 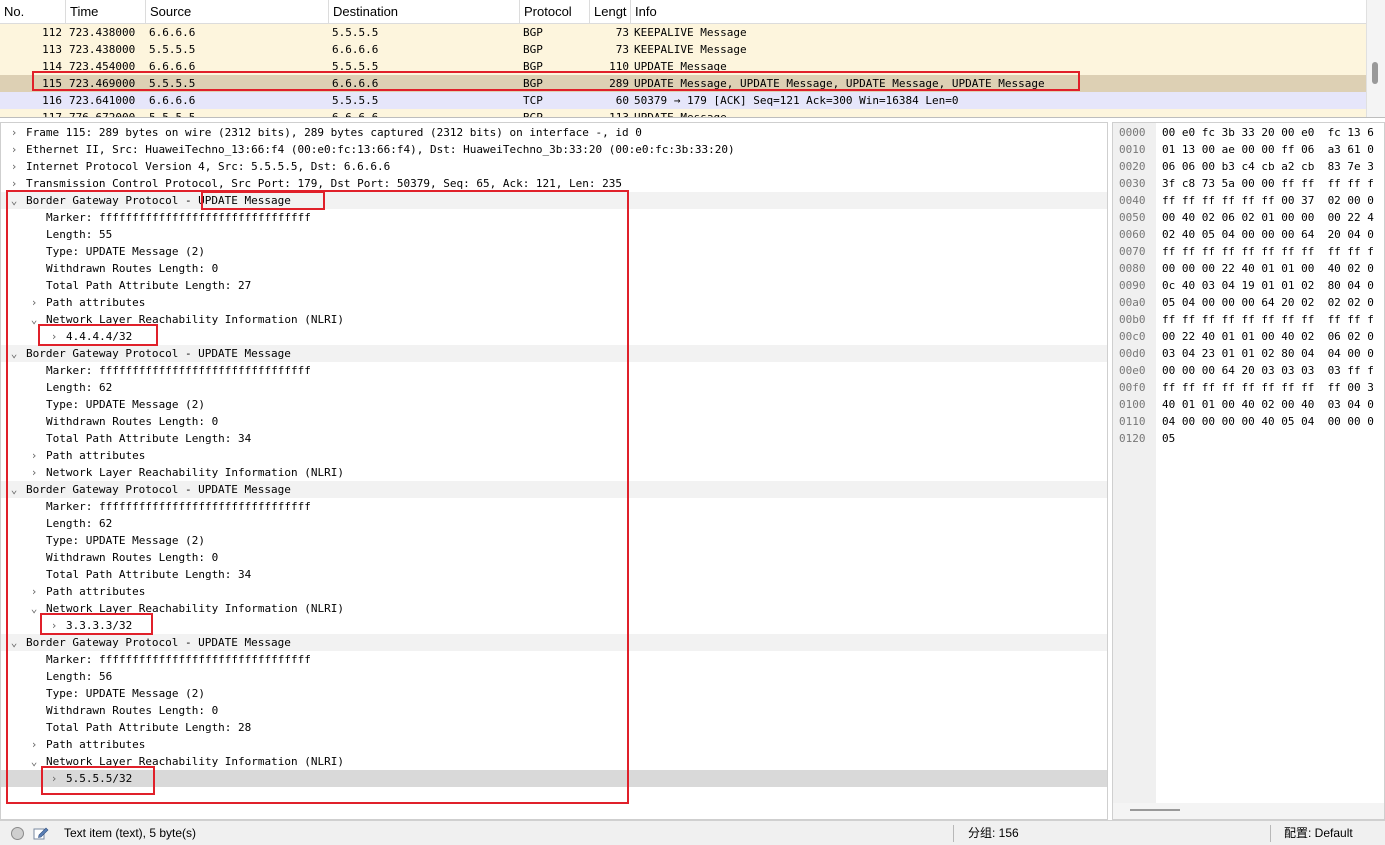 What do you see at coordinates (1268, 217) in the screenshot?
I see `hex-bytes: 00 40 02 06 02 01 00 00 00 22 4` at bounding box center [1268, 217].